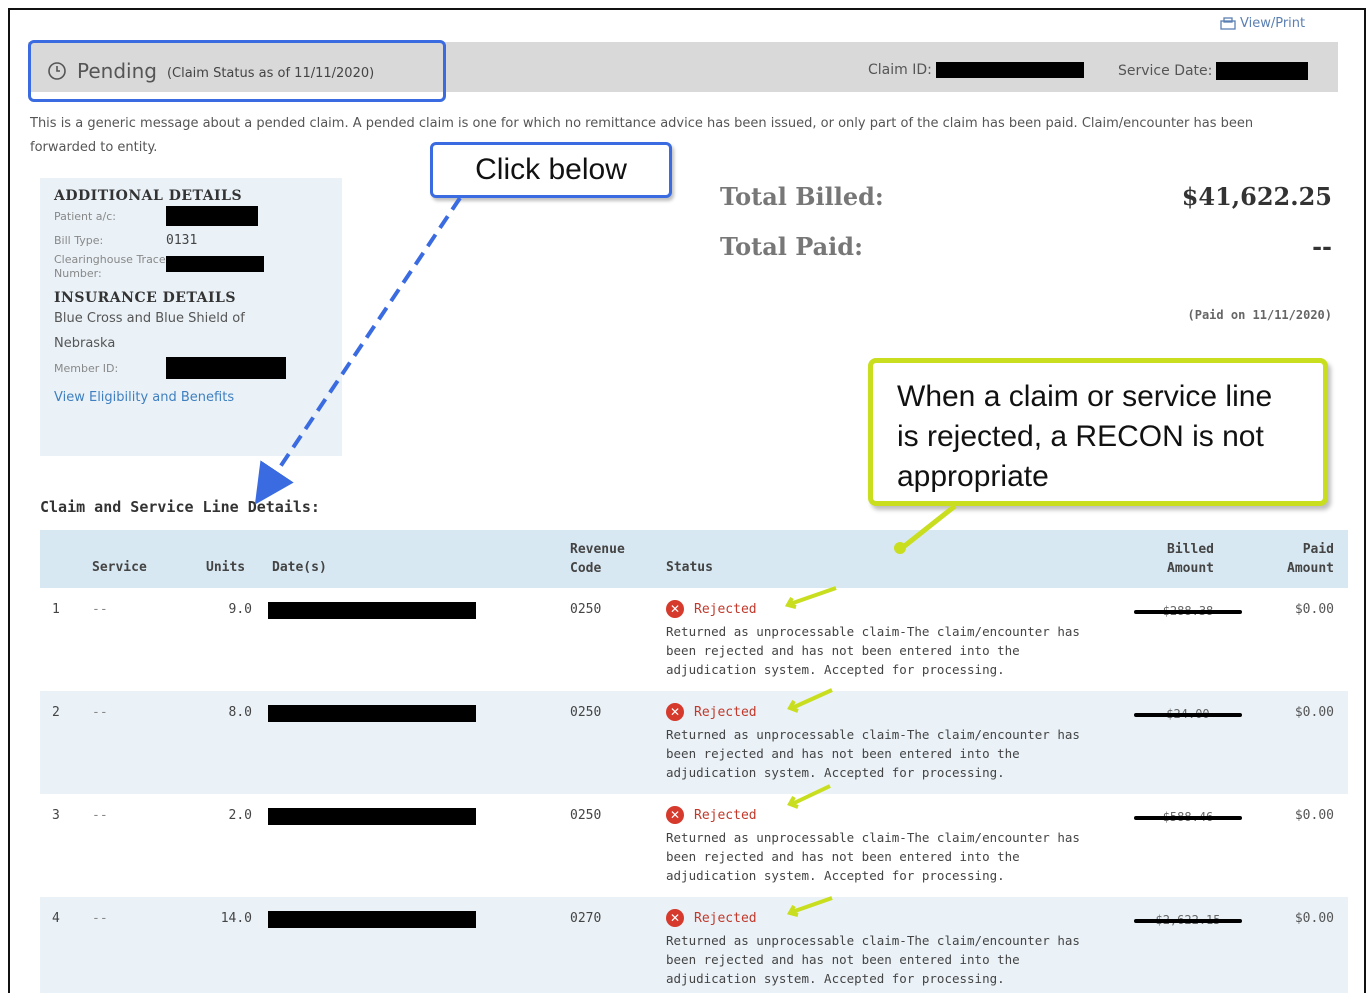 The image size is (1370, 993). Describe the element at coordinates (928, 527) in the screenshot. I see `recon-callout-pointer` at that location.